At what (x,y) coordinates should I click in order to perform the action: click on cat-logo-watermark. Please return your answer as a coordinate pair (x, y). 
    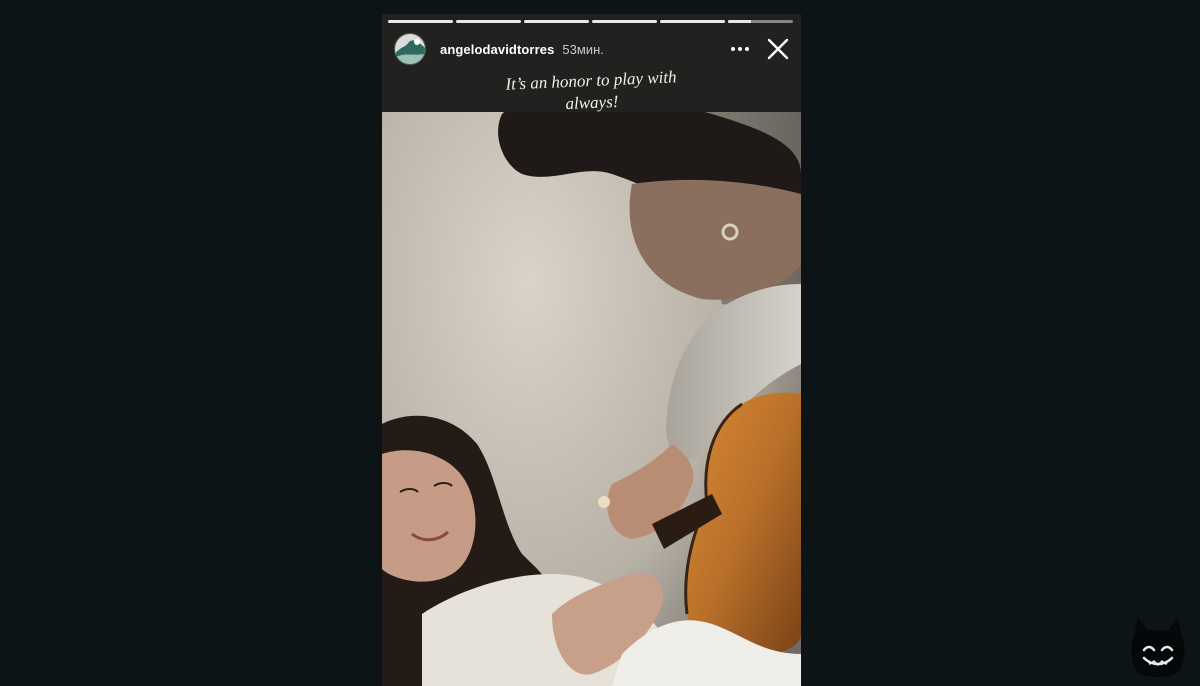
    Looking at the image, I should click on (1158, 645).